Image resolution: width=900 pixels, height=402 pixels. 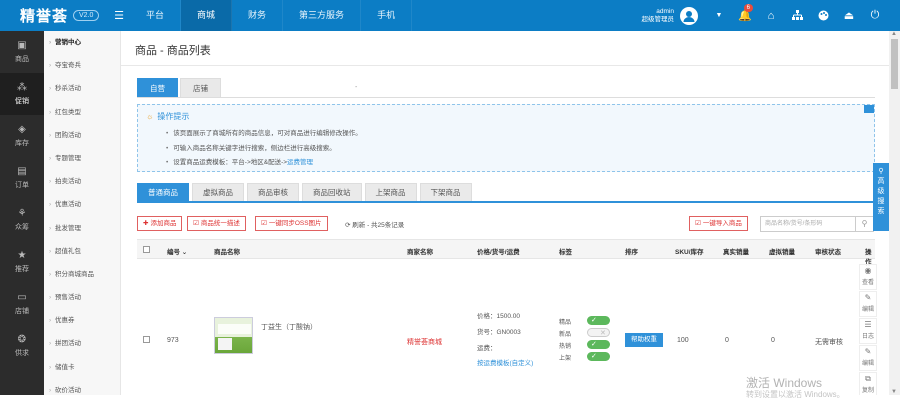 I want to click on nav-platform: 平台, so click(x=155, y=15).